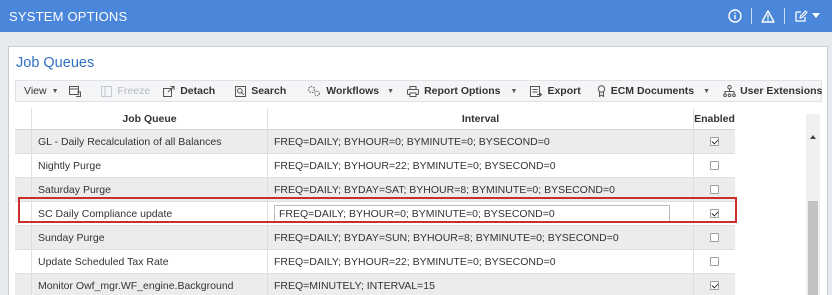 The height and width of the screenshot is (295, 832). What do you see at coordinates (149, 141) in the screenshot?
I see `job-queue-cell: GL - Daily Recalculation of all Balances` at bounding box center [149, 141].